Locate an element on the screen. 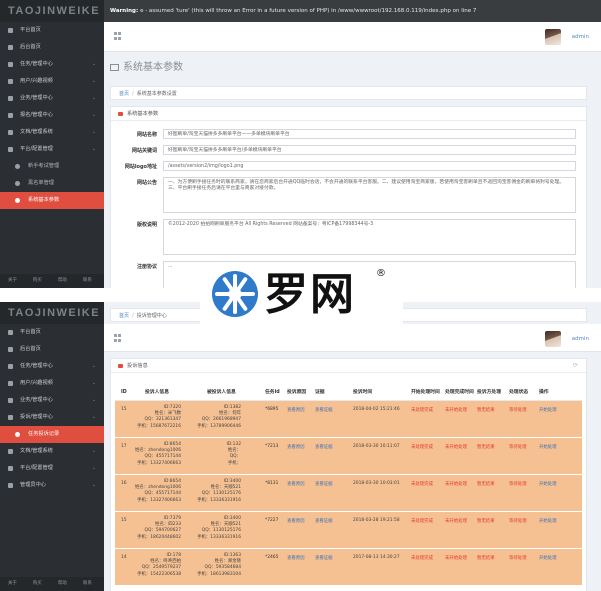 The width and height of the screenshot is (601, 591). sidebar-item-label: 任务投诉记录 is located at coordinates (44, 434).